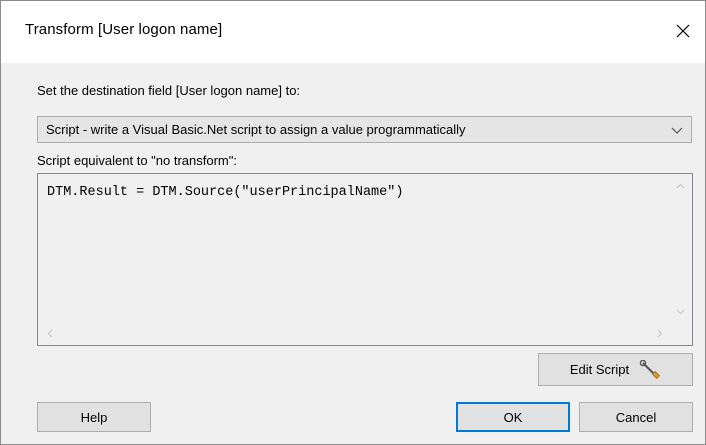 The image size is (706, 445). Describe the element at coordinates (354, 333) in the screenshot. I see `horizontal-scrollbar` at that location.